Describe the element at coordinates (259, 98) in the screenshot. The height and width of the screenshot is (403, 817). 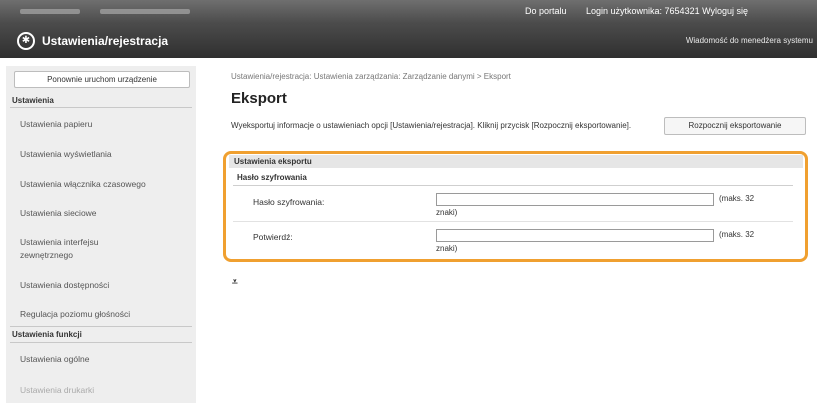
I see `page-title: Eksport` at that location.